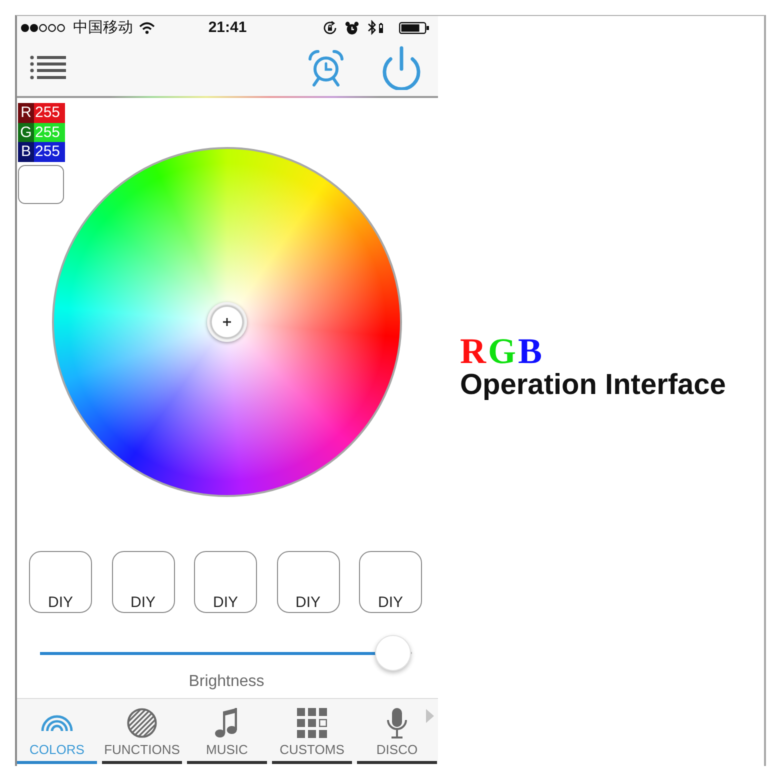 The image size is (780, 780). What do you see at coordinates (227, 723) in the screenshot?
I see `music-note-icon` at bounding box center [227, 723].